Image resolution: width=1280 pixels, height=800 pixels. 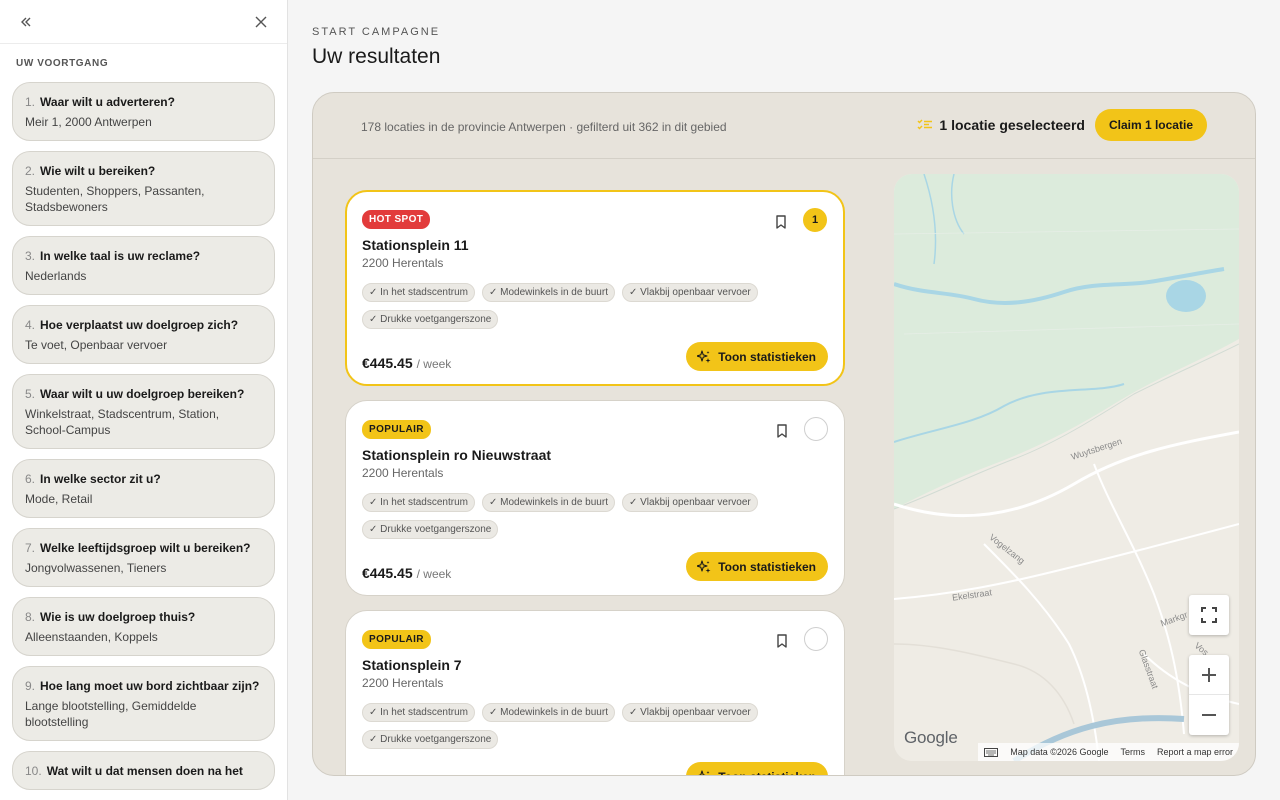 I want to click on step-question-text: Welke leeftijdsgroep wilt u bereiken?, so click(x=145, y=548).